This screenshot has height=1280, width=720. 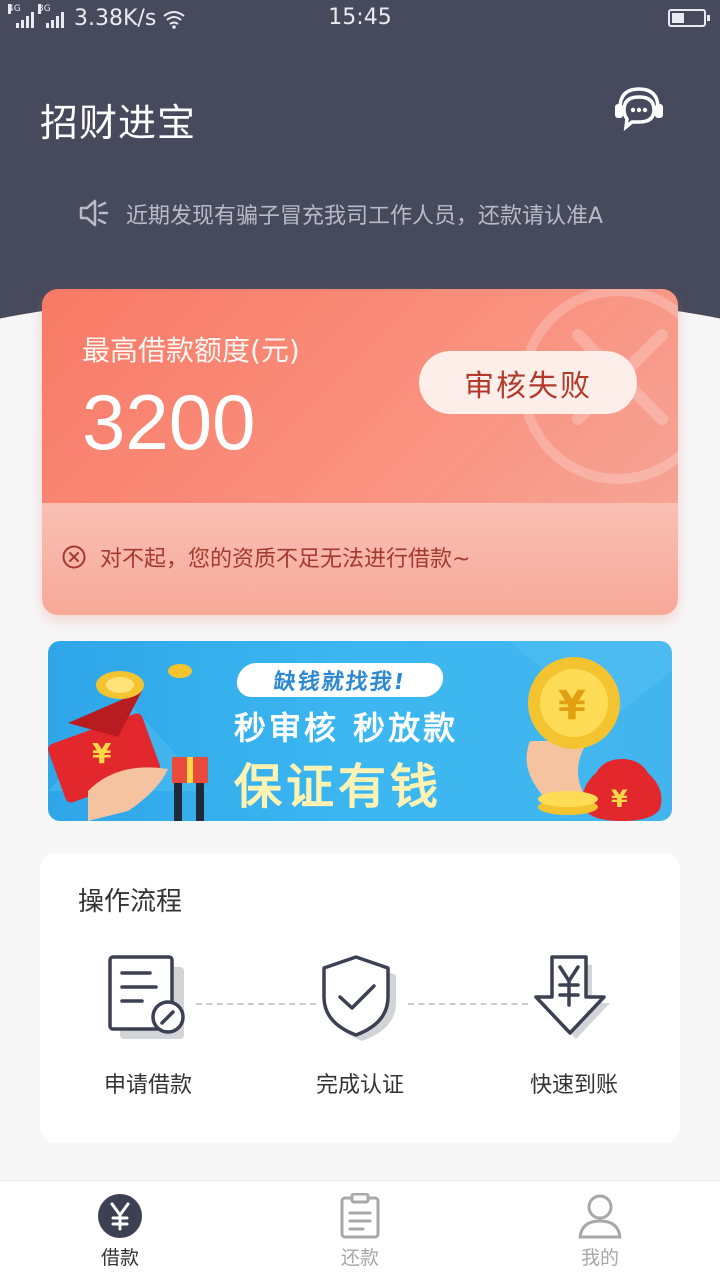 I want to click on promo-banner: ¥ ¥ ¥ 缺钱就找我! 秒审核 秒放款 保证有钱, so click(x=360, y=731).